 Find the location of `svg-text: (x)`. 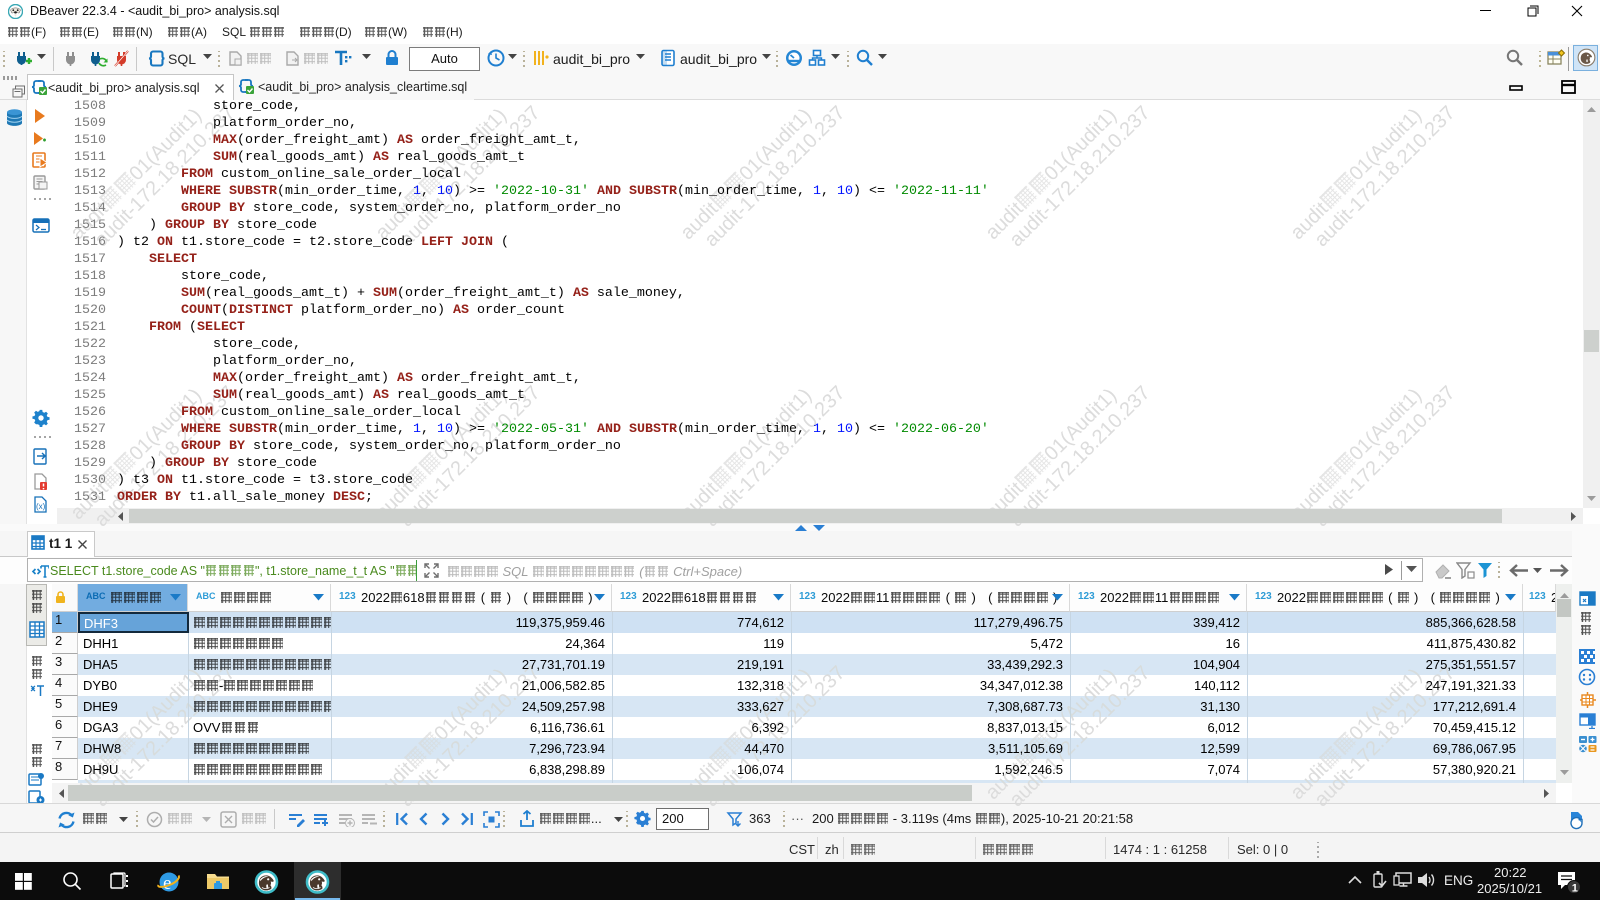

svg-text: (x) is located at coordinates (41, 506).